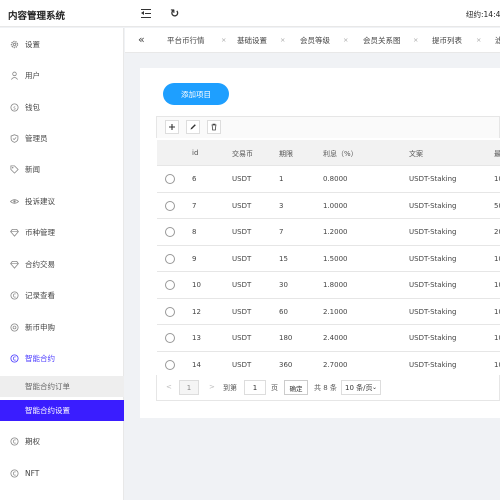 Image resolution: width=500 pixels, height=500 pixels. Describe the element at coordinates (62, 75) in the screenshot. I see `sidebar-item-users: 用户` at that location.